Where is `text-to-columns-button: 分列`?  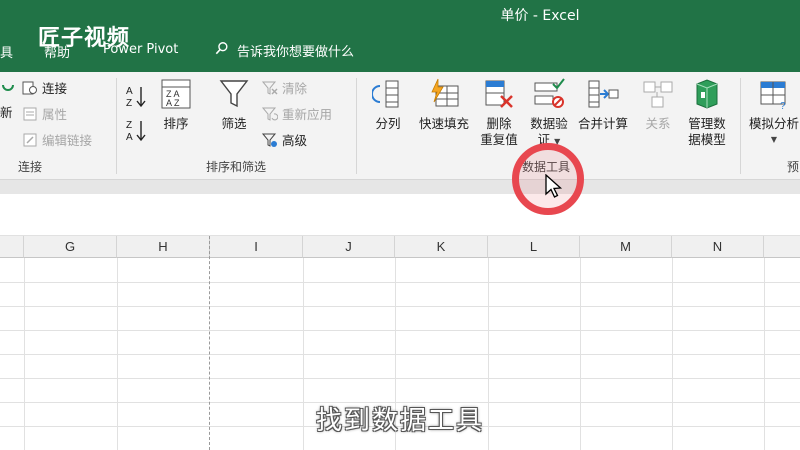 text-to-columns-button: 分列 is located at coordinates (388, 105).